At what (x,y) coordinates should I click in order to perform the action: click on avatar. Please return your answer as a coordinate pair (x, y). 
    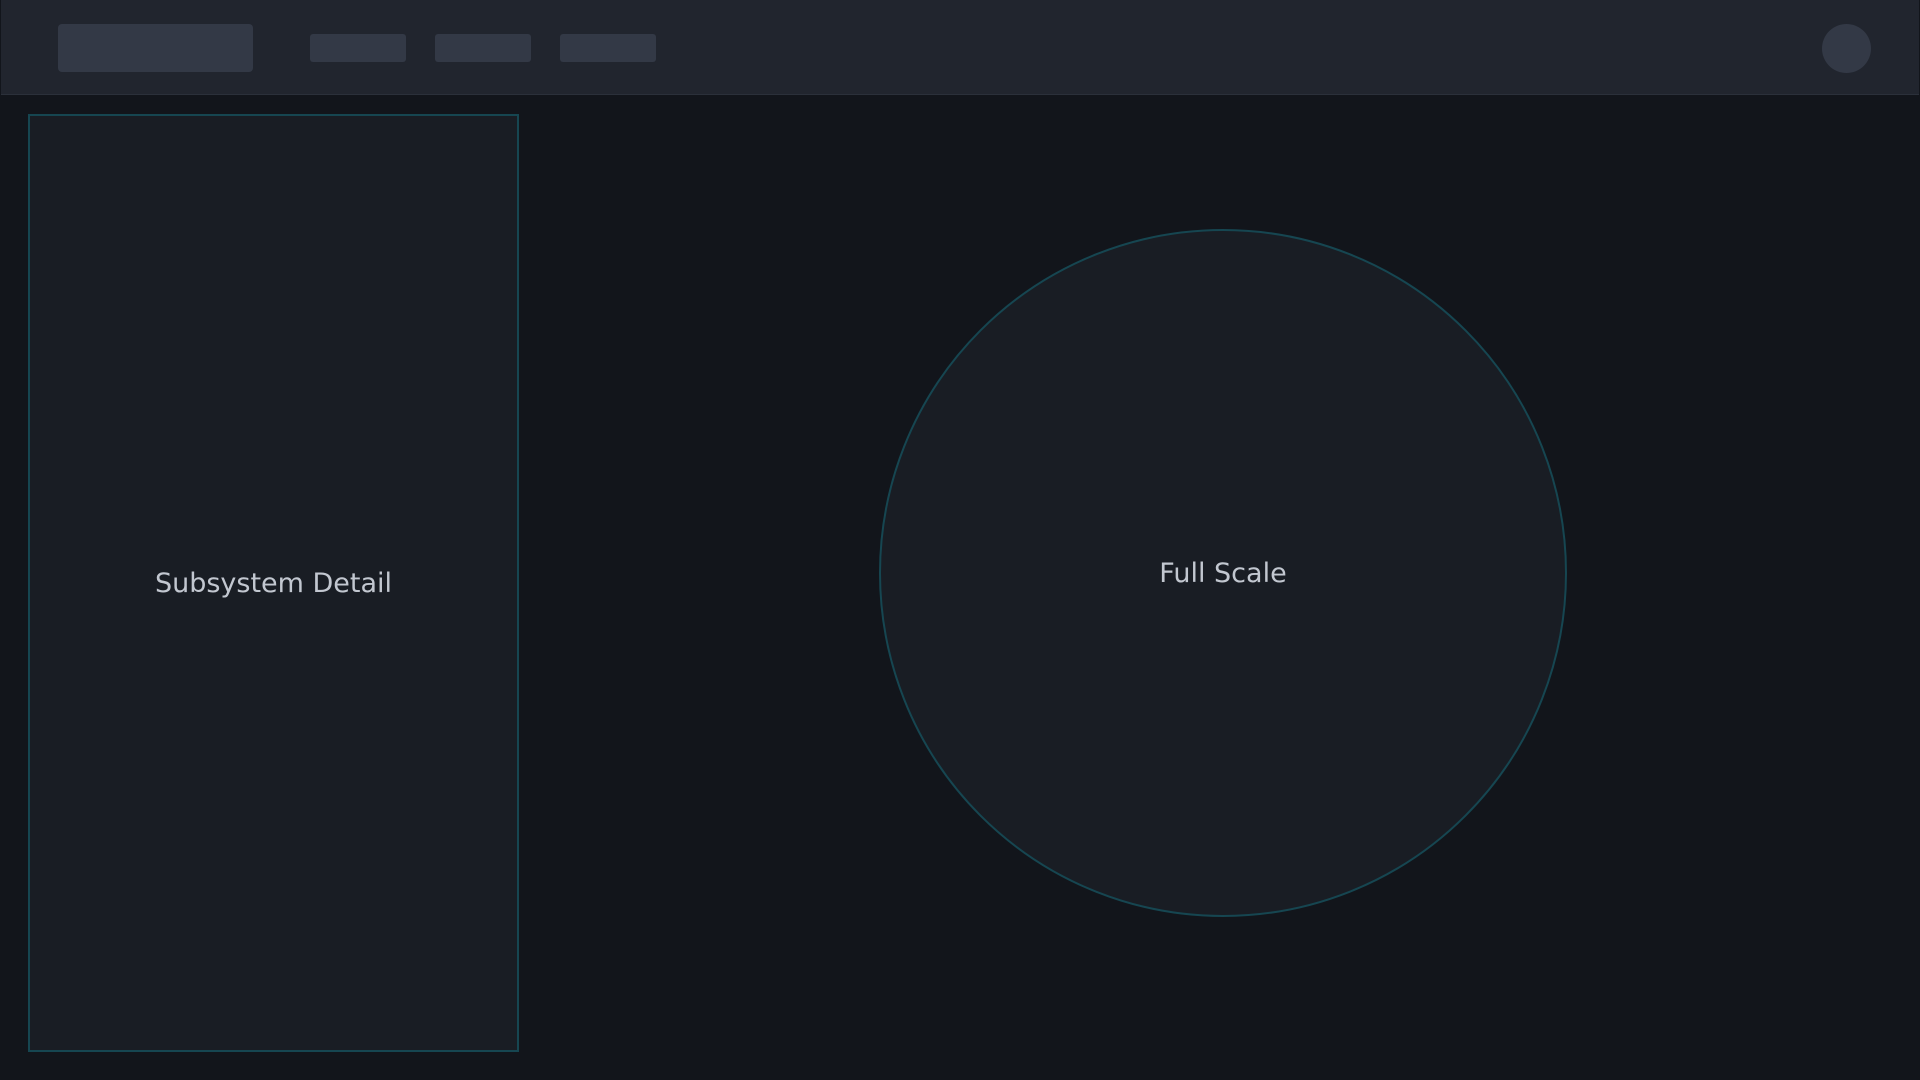
    Looking at the image, I should click on (1846, 48).